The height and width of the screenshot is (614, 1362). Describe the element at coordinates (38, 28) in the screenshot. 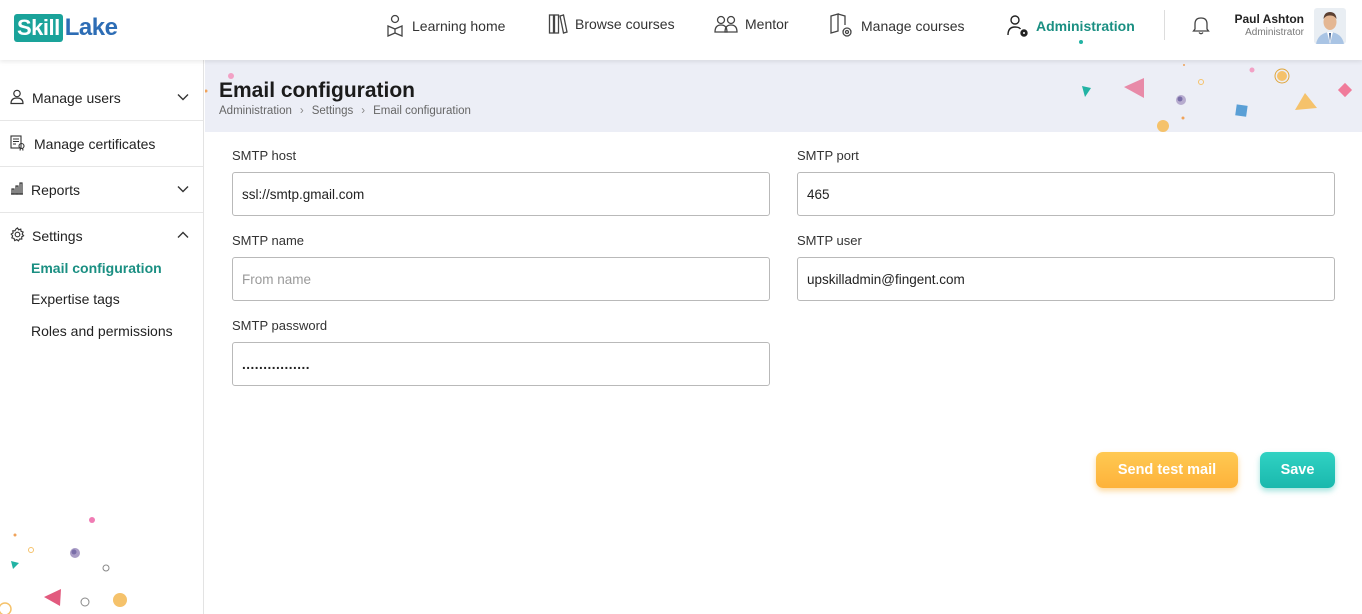

I see `logo-text-skill: Skill` at that location.